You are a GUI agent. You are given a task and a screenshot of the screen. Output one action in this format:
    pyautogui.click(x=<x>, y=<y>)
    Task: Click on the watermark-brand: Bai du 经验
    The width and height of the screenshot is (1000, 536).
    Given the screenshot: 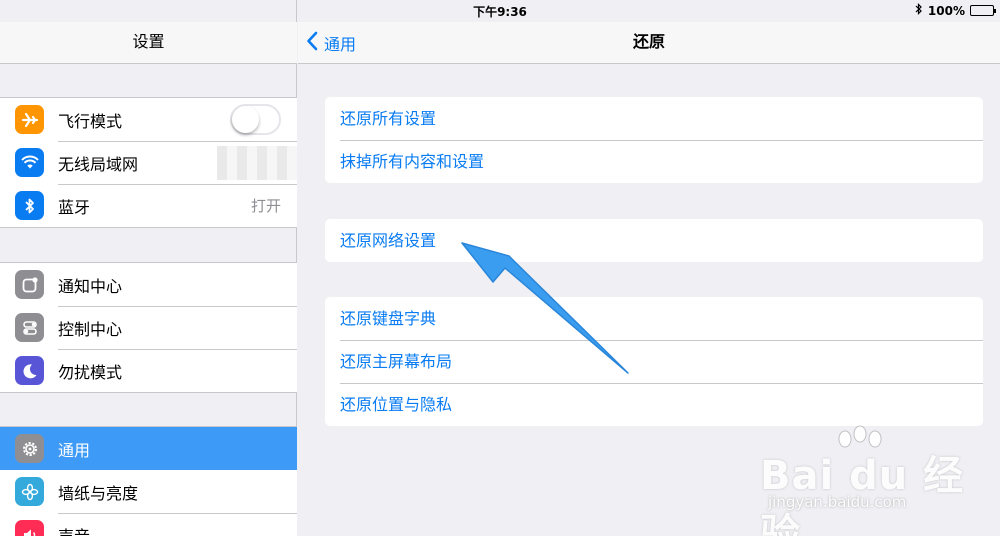 What is the action you would take?
    pyautogui.click(x=862, y=494)
    